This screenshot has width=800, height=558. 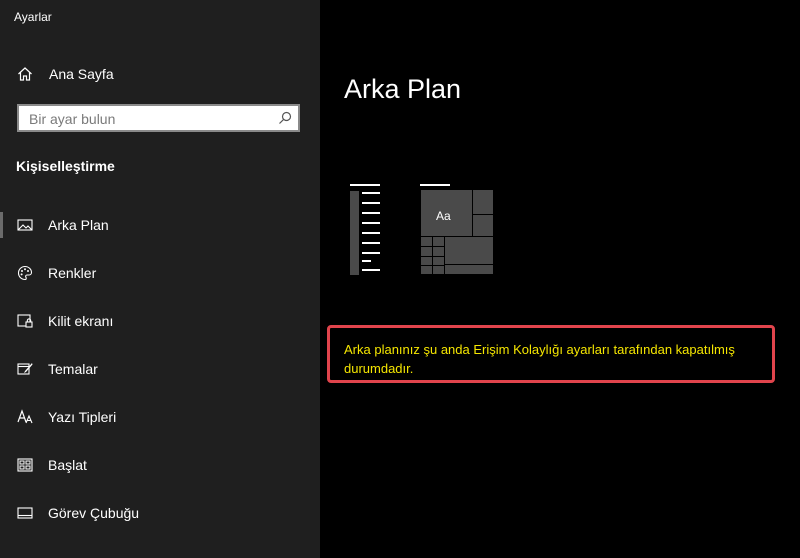 I want to click on sidebar-item-themes: Temalar, so click(x=160, y=377).